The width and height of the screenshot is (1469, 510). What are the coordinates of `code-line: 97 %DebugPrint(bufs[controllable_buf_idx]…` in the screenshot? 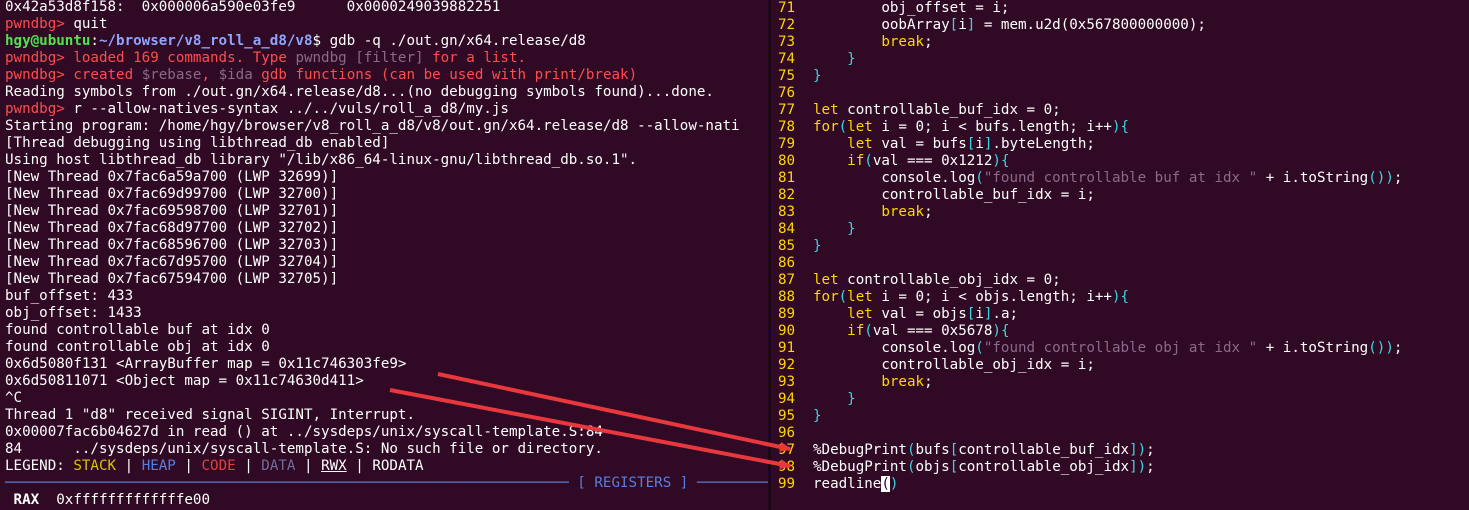 It's located at (1120, 450).